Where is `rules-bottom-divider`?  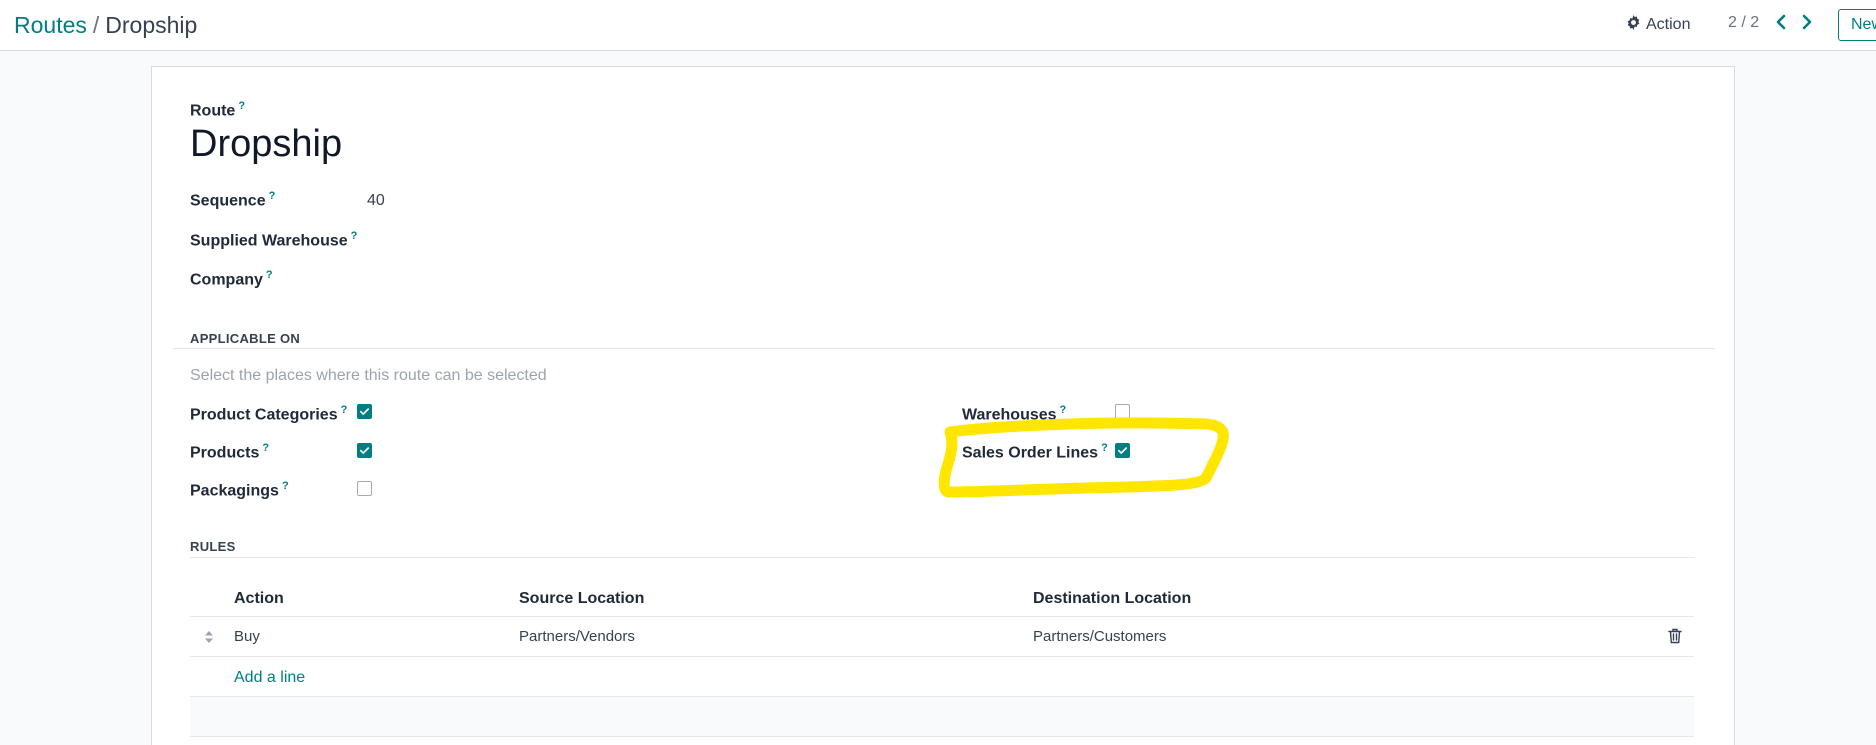 rules-bottom-divider is located at coordinates (942, 736).